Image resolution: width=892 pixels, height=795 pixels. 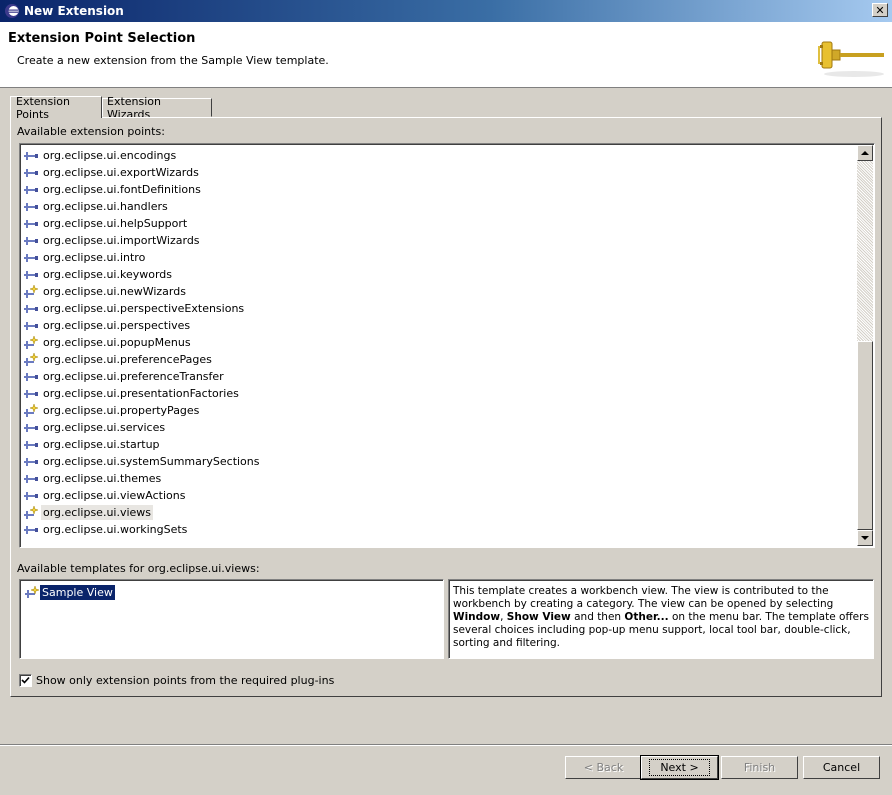 What do you see at coordinates (157, 108) in the screenshot?
I see `tab-extension-wizards: Extension Wizards` at bounding box center [157, 108].